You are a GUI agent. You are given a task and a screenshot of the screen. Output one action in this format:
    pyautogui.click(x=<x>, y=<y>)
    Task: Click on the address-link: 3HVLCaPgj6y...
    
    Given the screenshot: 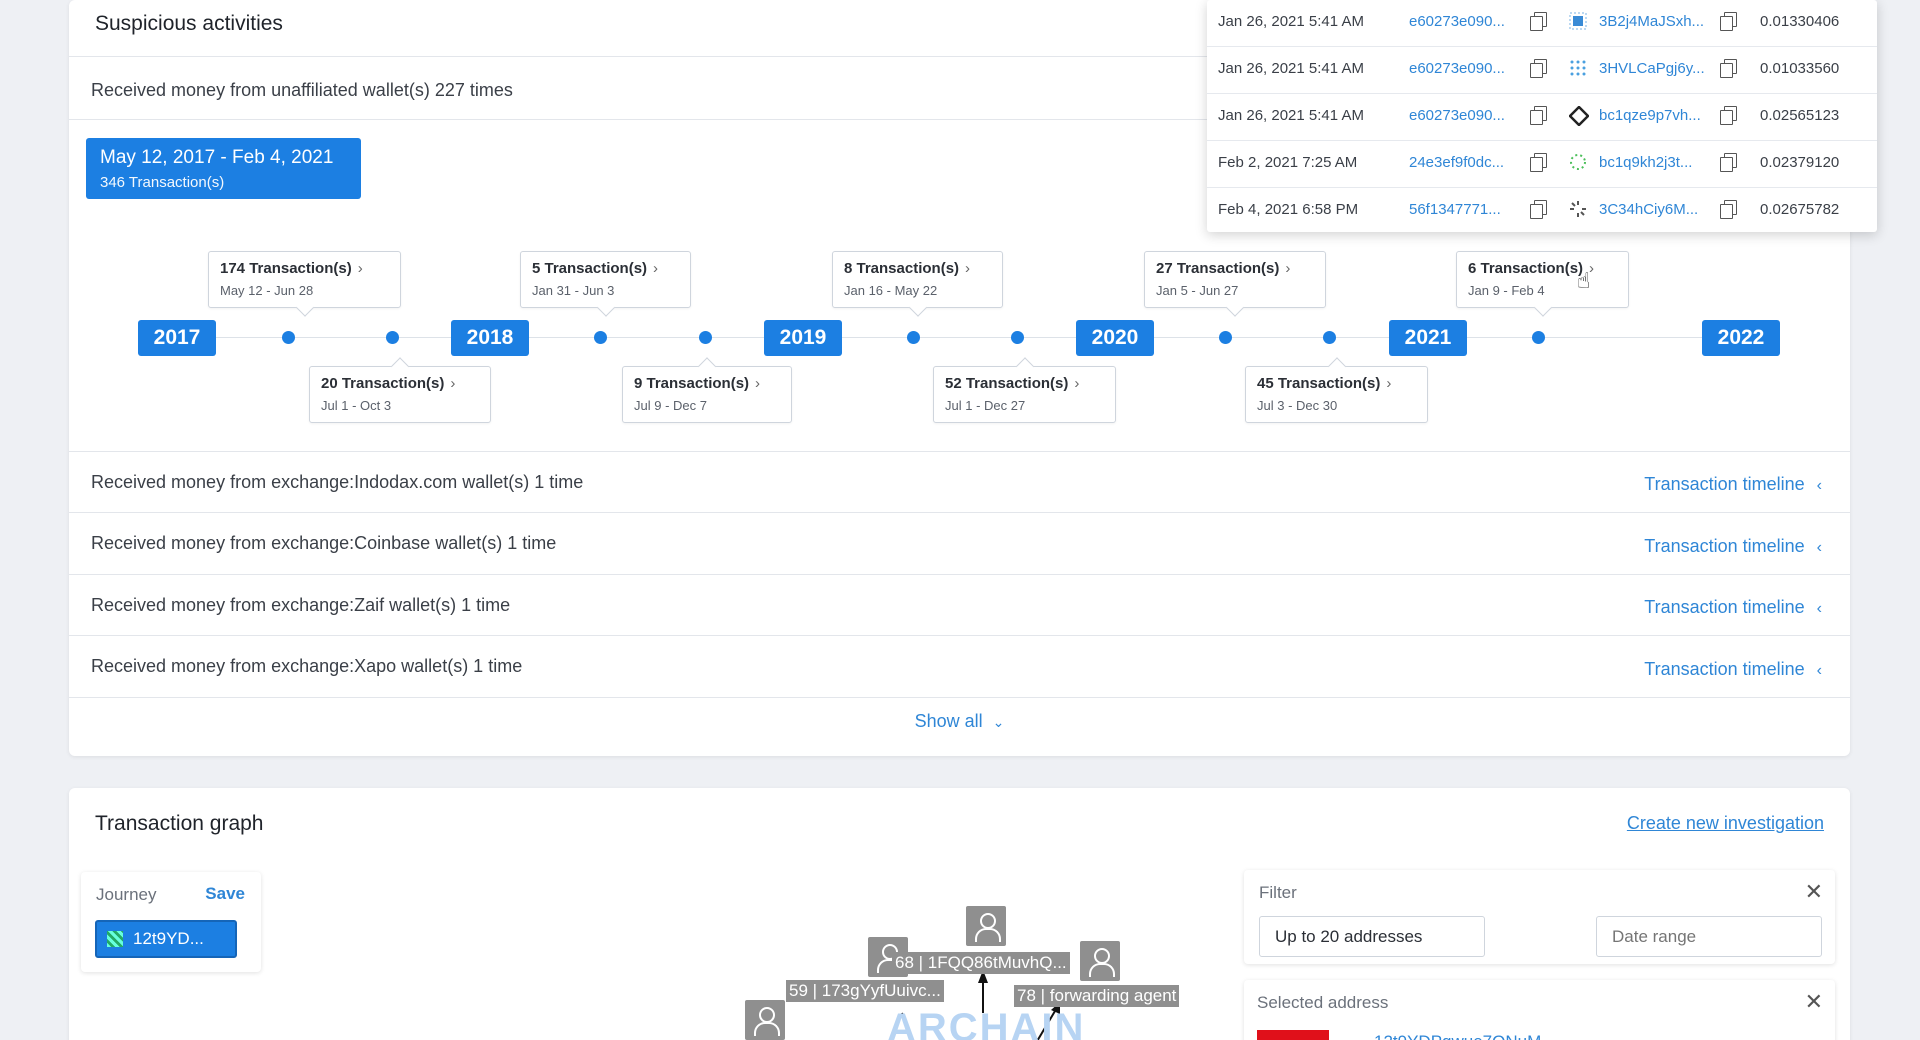 What is the action you would take?
    pyautogui.click(x=1652, y=68)
    